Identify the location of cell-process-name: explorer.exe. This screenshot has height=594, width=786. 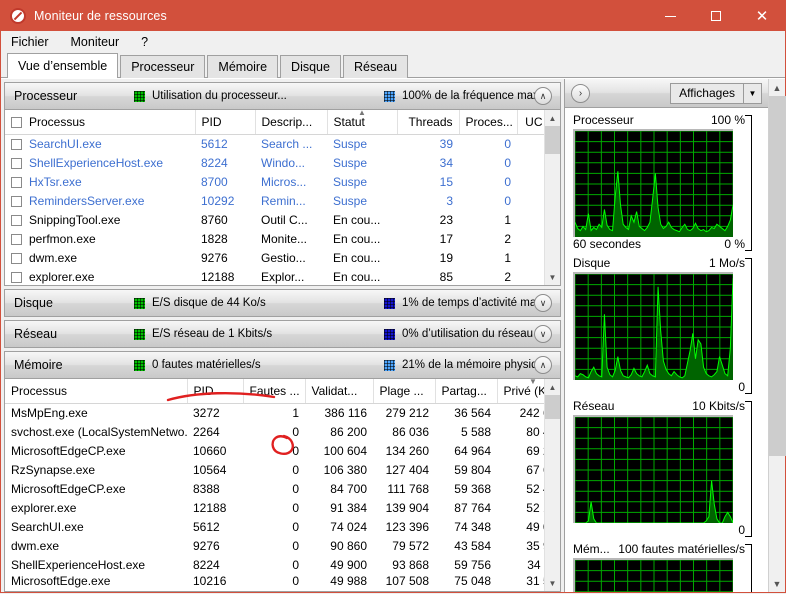
(96, 507).